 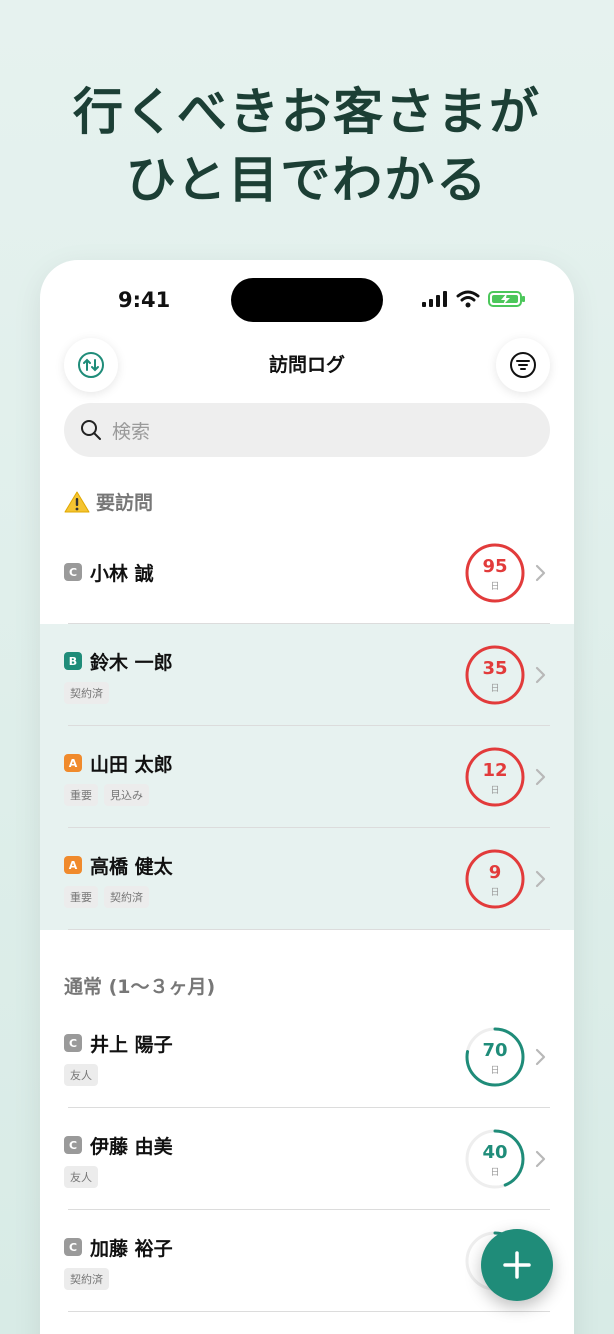 I want to click on tag-list: 重要 契約済, so click(x=106, y=897).